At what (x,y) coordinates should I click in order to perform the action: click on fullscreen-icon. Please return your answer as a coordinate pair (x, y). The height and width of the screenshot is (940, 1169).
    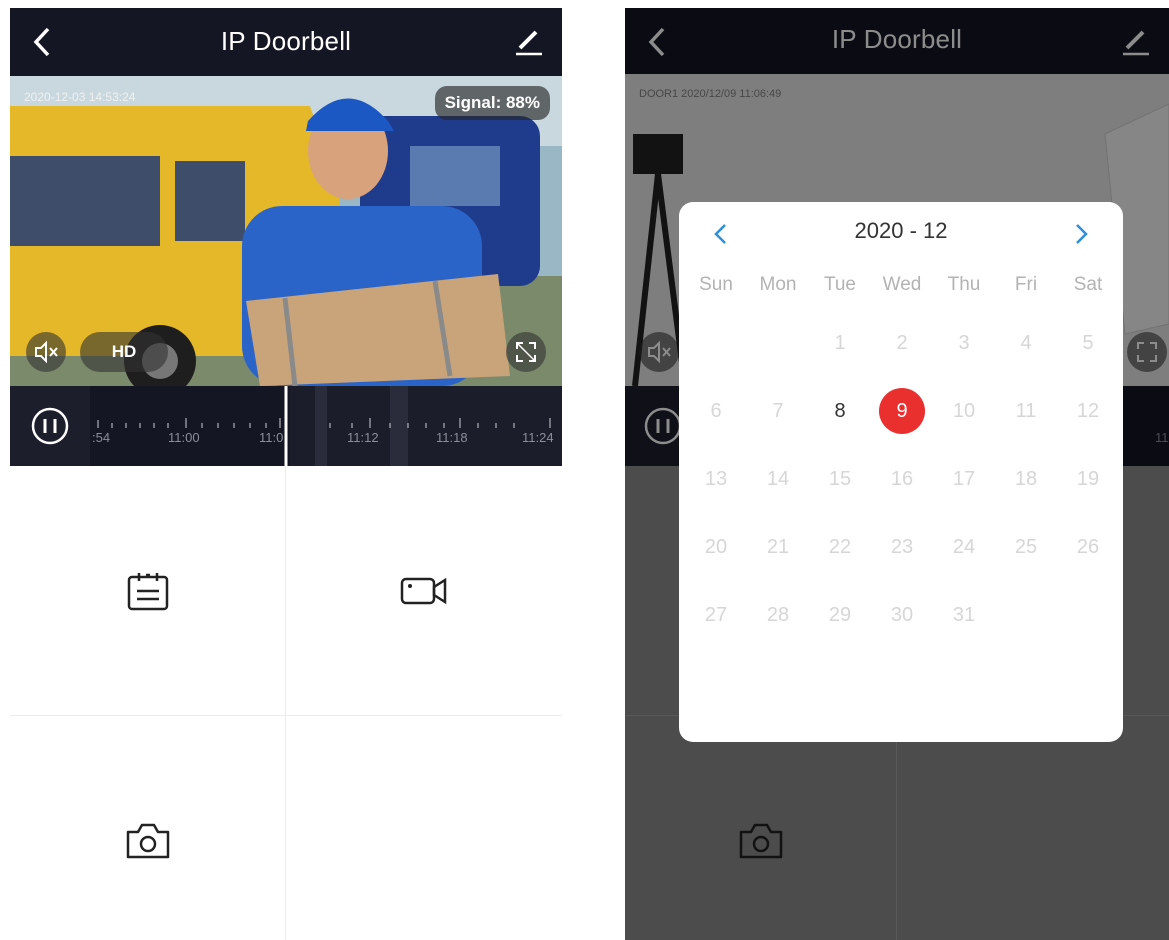
    Looking at the image, I should click on (526, 352).